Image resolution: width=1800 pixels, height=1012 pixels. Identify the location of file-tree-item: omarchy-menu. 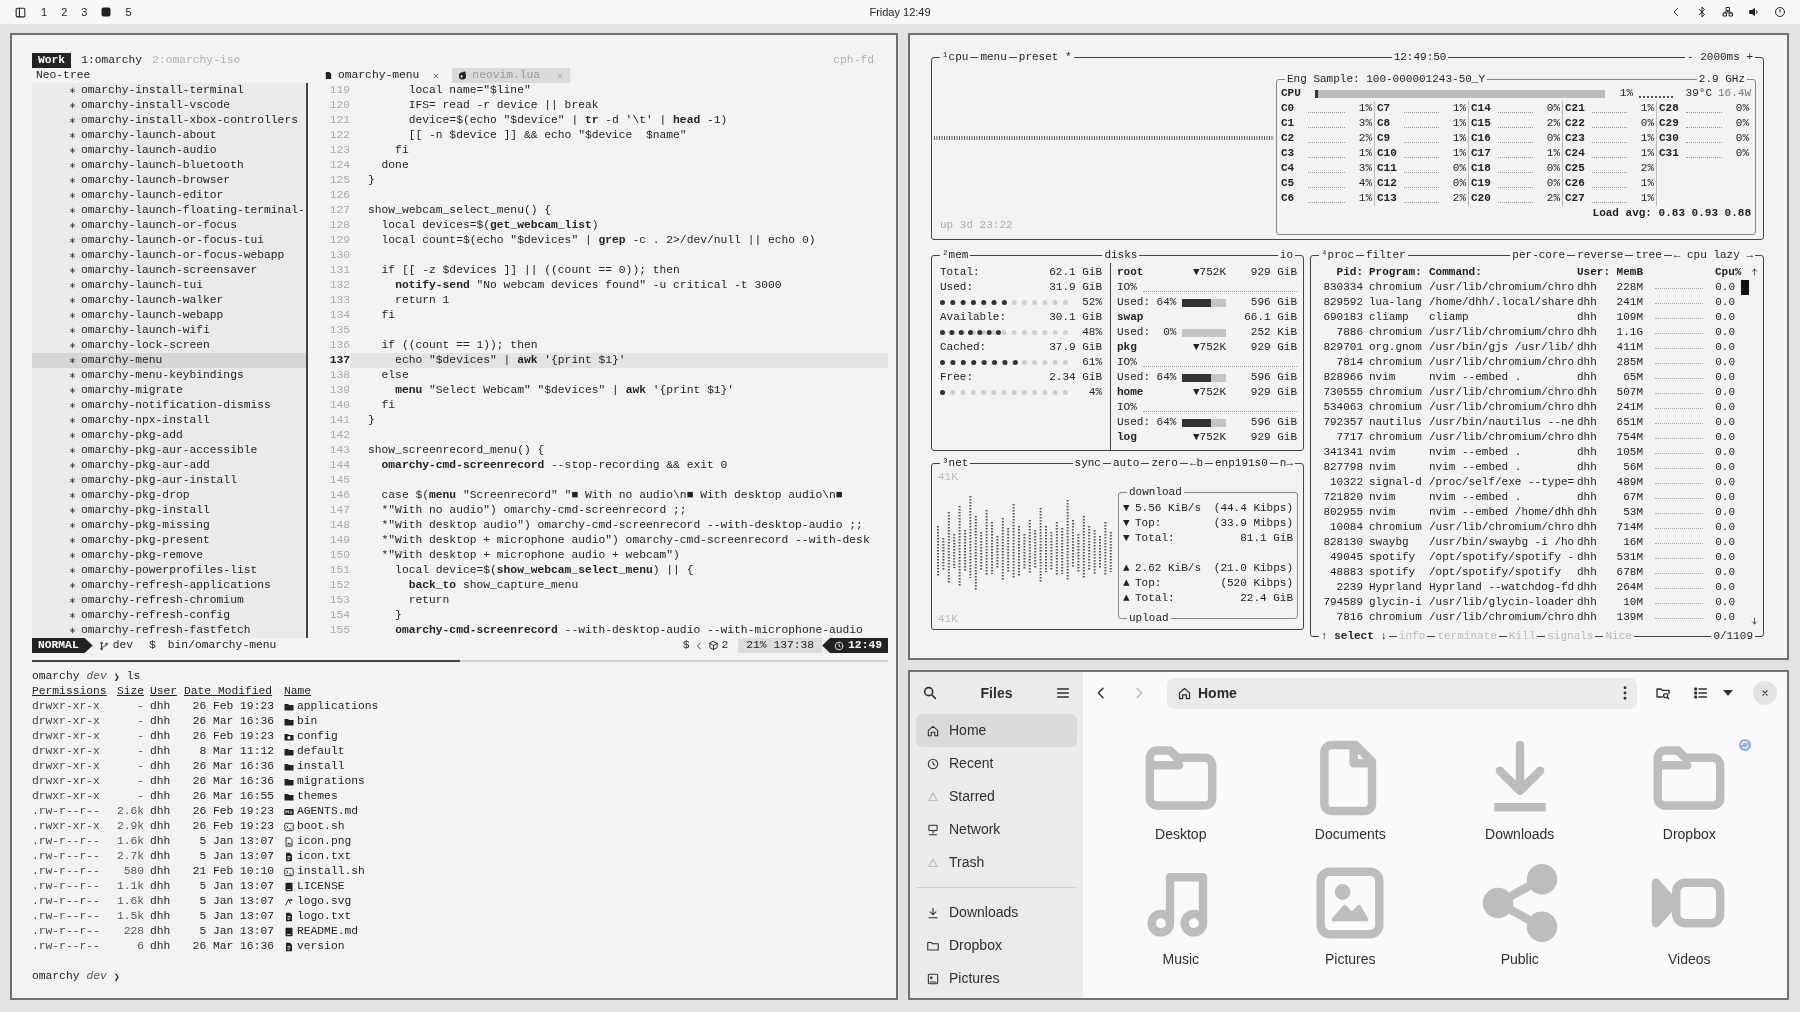
(169, 360).